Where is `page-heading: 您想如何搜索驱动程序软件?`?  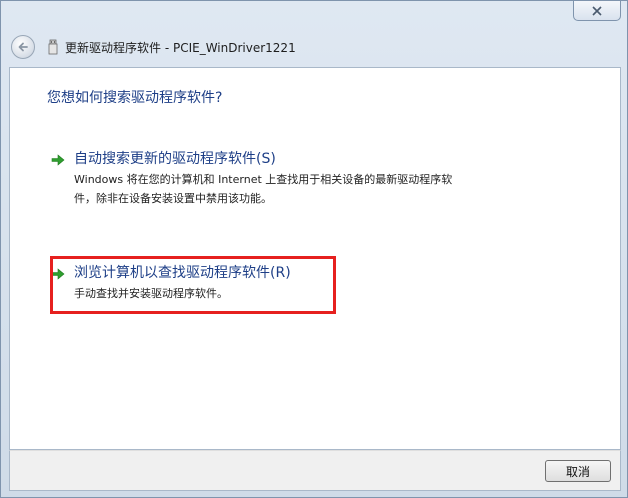 page-heading: 您想如何搜索驱动程序软件? is located at coordinates (135, 98).